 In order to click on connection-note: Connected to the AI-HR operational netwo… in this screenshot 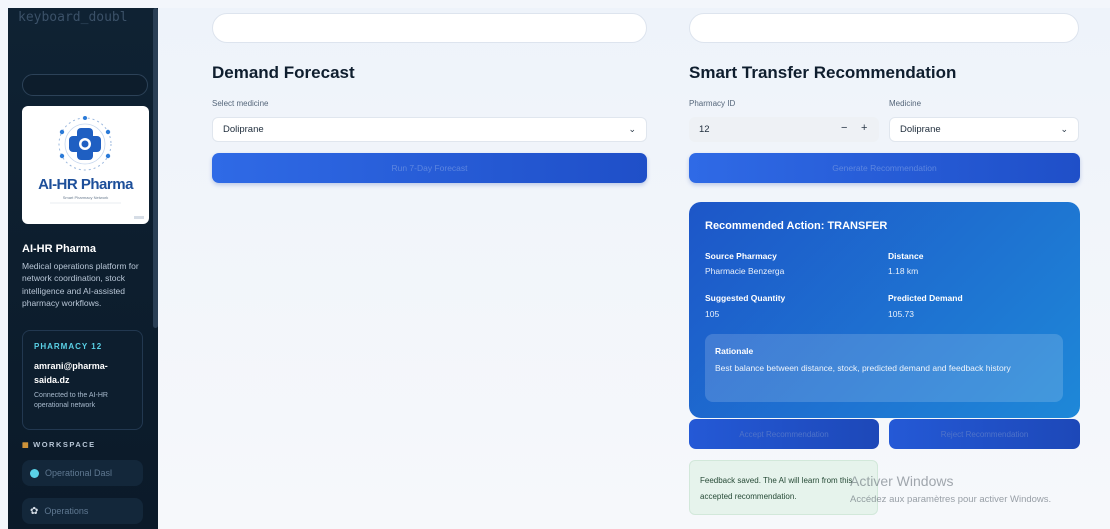, I will do `click(71, 400)`.